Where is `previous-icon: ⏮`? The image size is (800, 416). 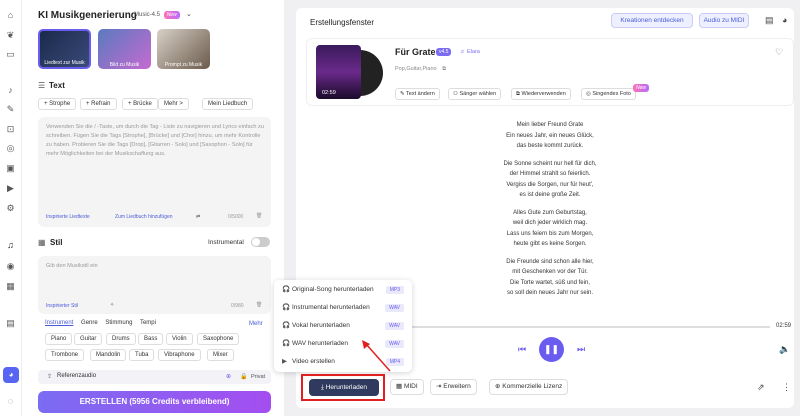
previous-icon: ⏮ is located at coordinates (522, 349).